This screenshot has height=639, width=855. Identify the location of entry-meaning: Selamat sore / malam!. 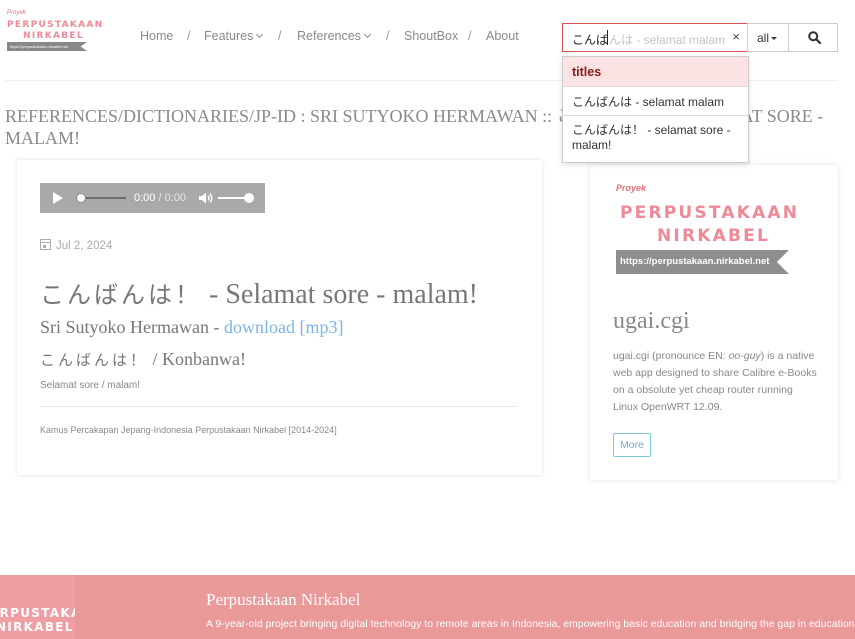
(90, 385).